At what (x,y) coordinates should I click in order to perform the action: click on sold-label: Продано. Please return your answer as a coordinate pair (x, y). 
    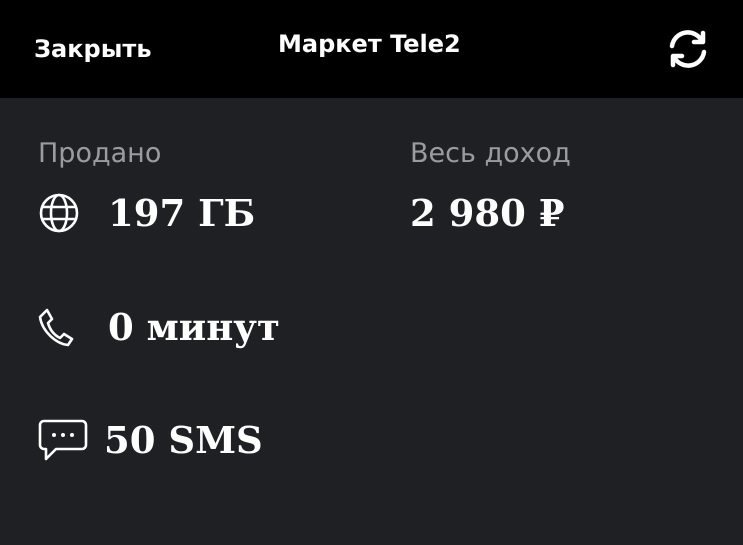
    Looking at the image, I should click on (100, 154).